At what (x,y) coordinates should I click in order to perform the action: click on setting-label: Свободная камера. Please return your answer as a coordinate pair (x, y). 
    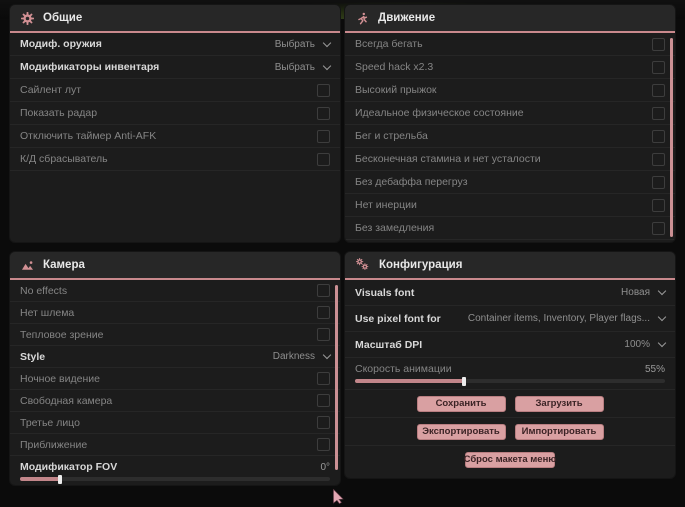
    Looking at the image, I should click on (66, 400).